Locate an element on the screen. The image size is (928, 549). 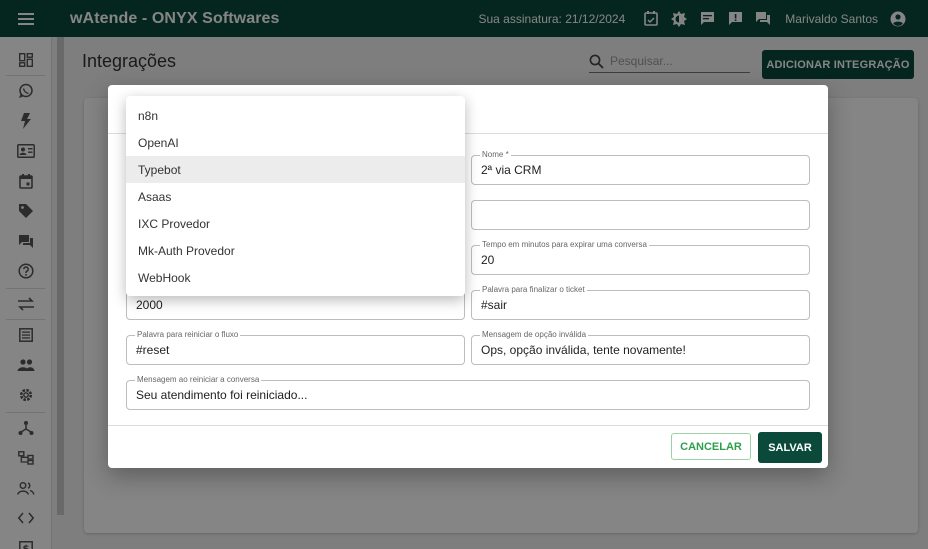
menu-item-ixc-provedor: IXC Provedor is located at coordinates (295, 223).